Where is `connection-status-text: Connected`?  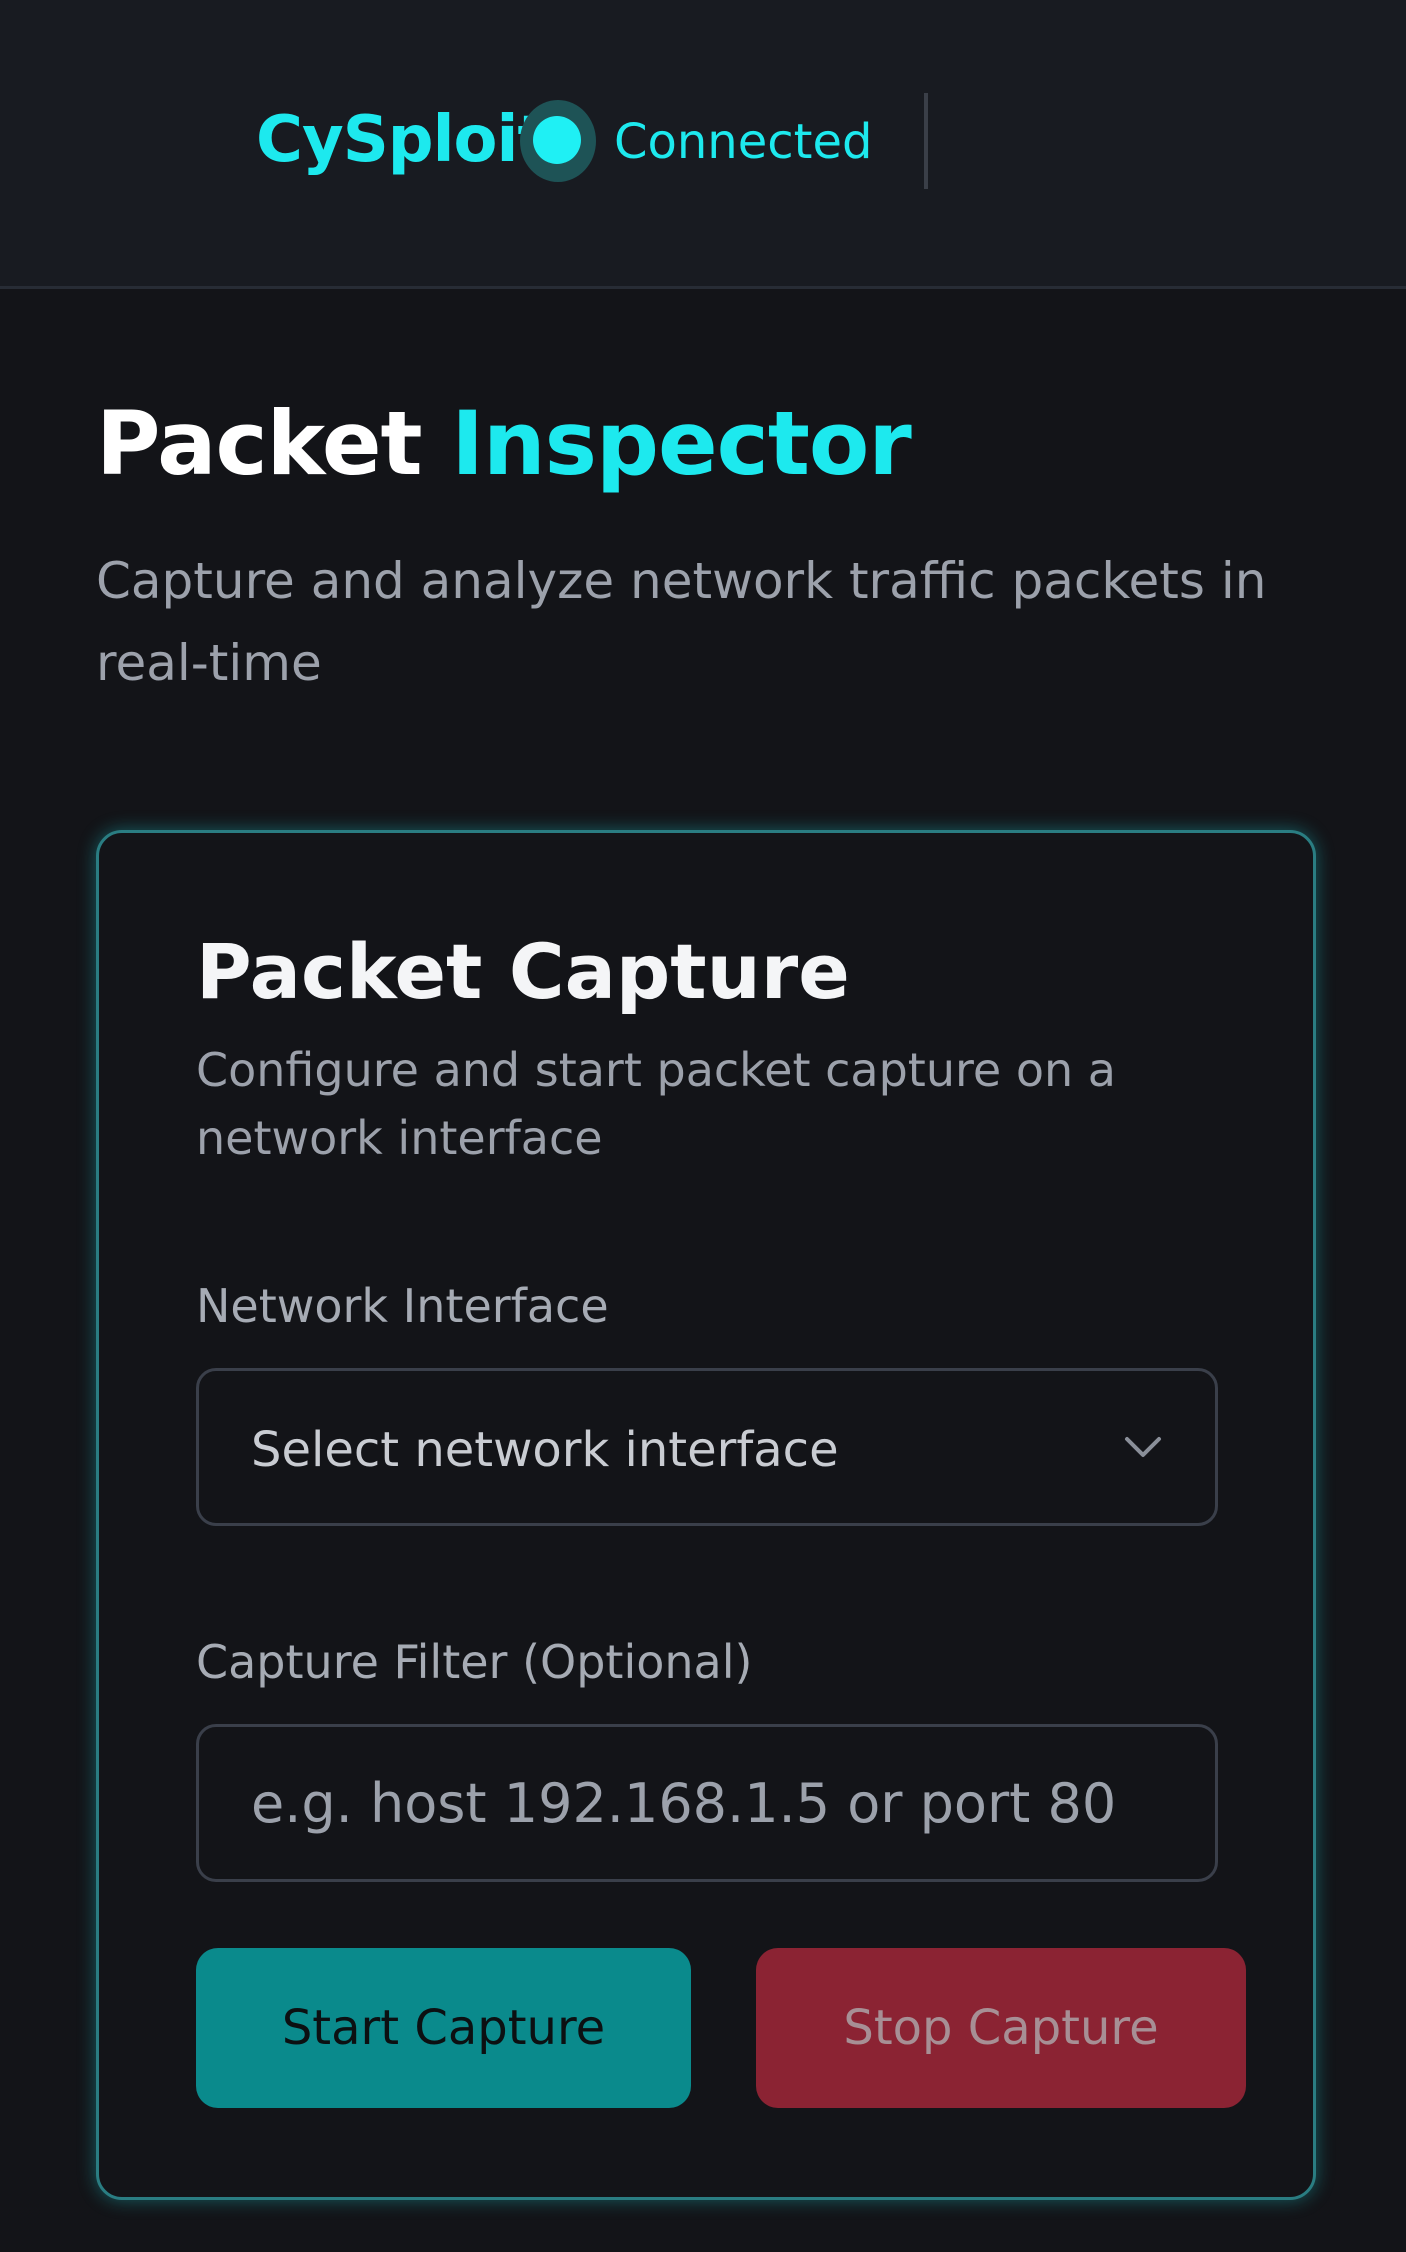
connection-status-text: Connected is located at coordinates (743, 142).